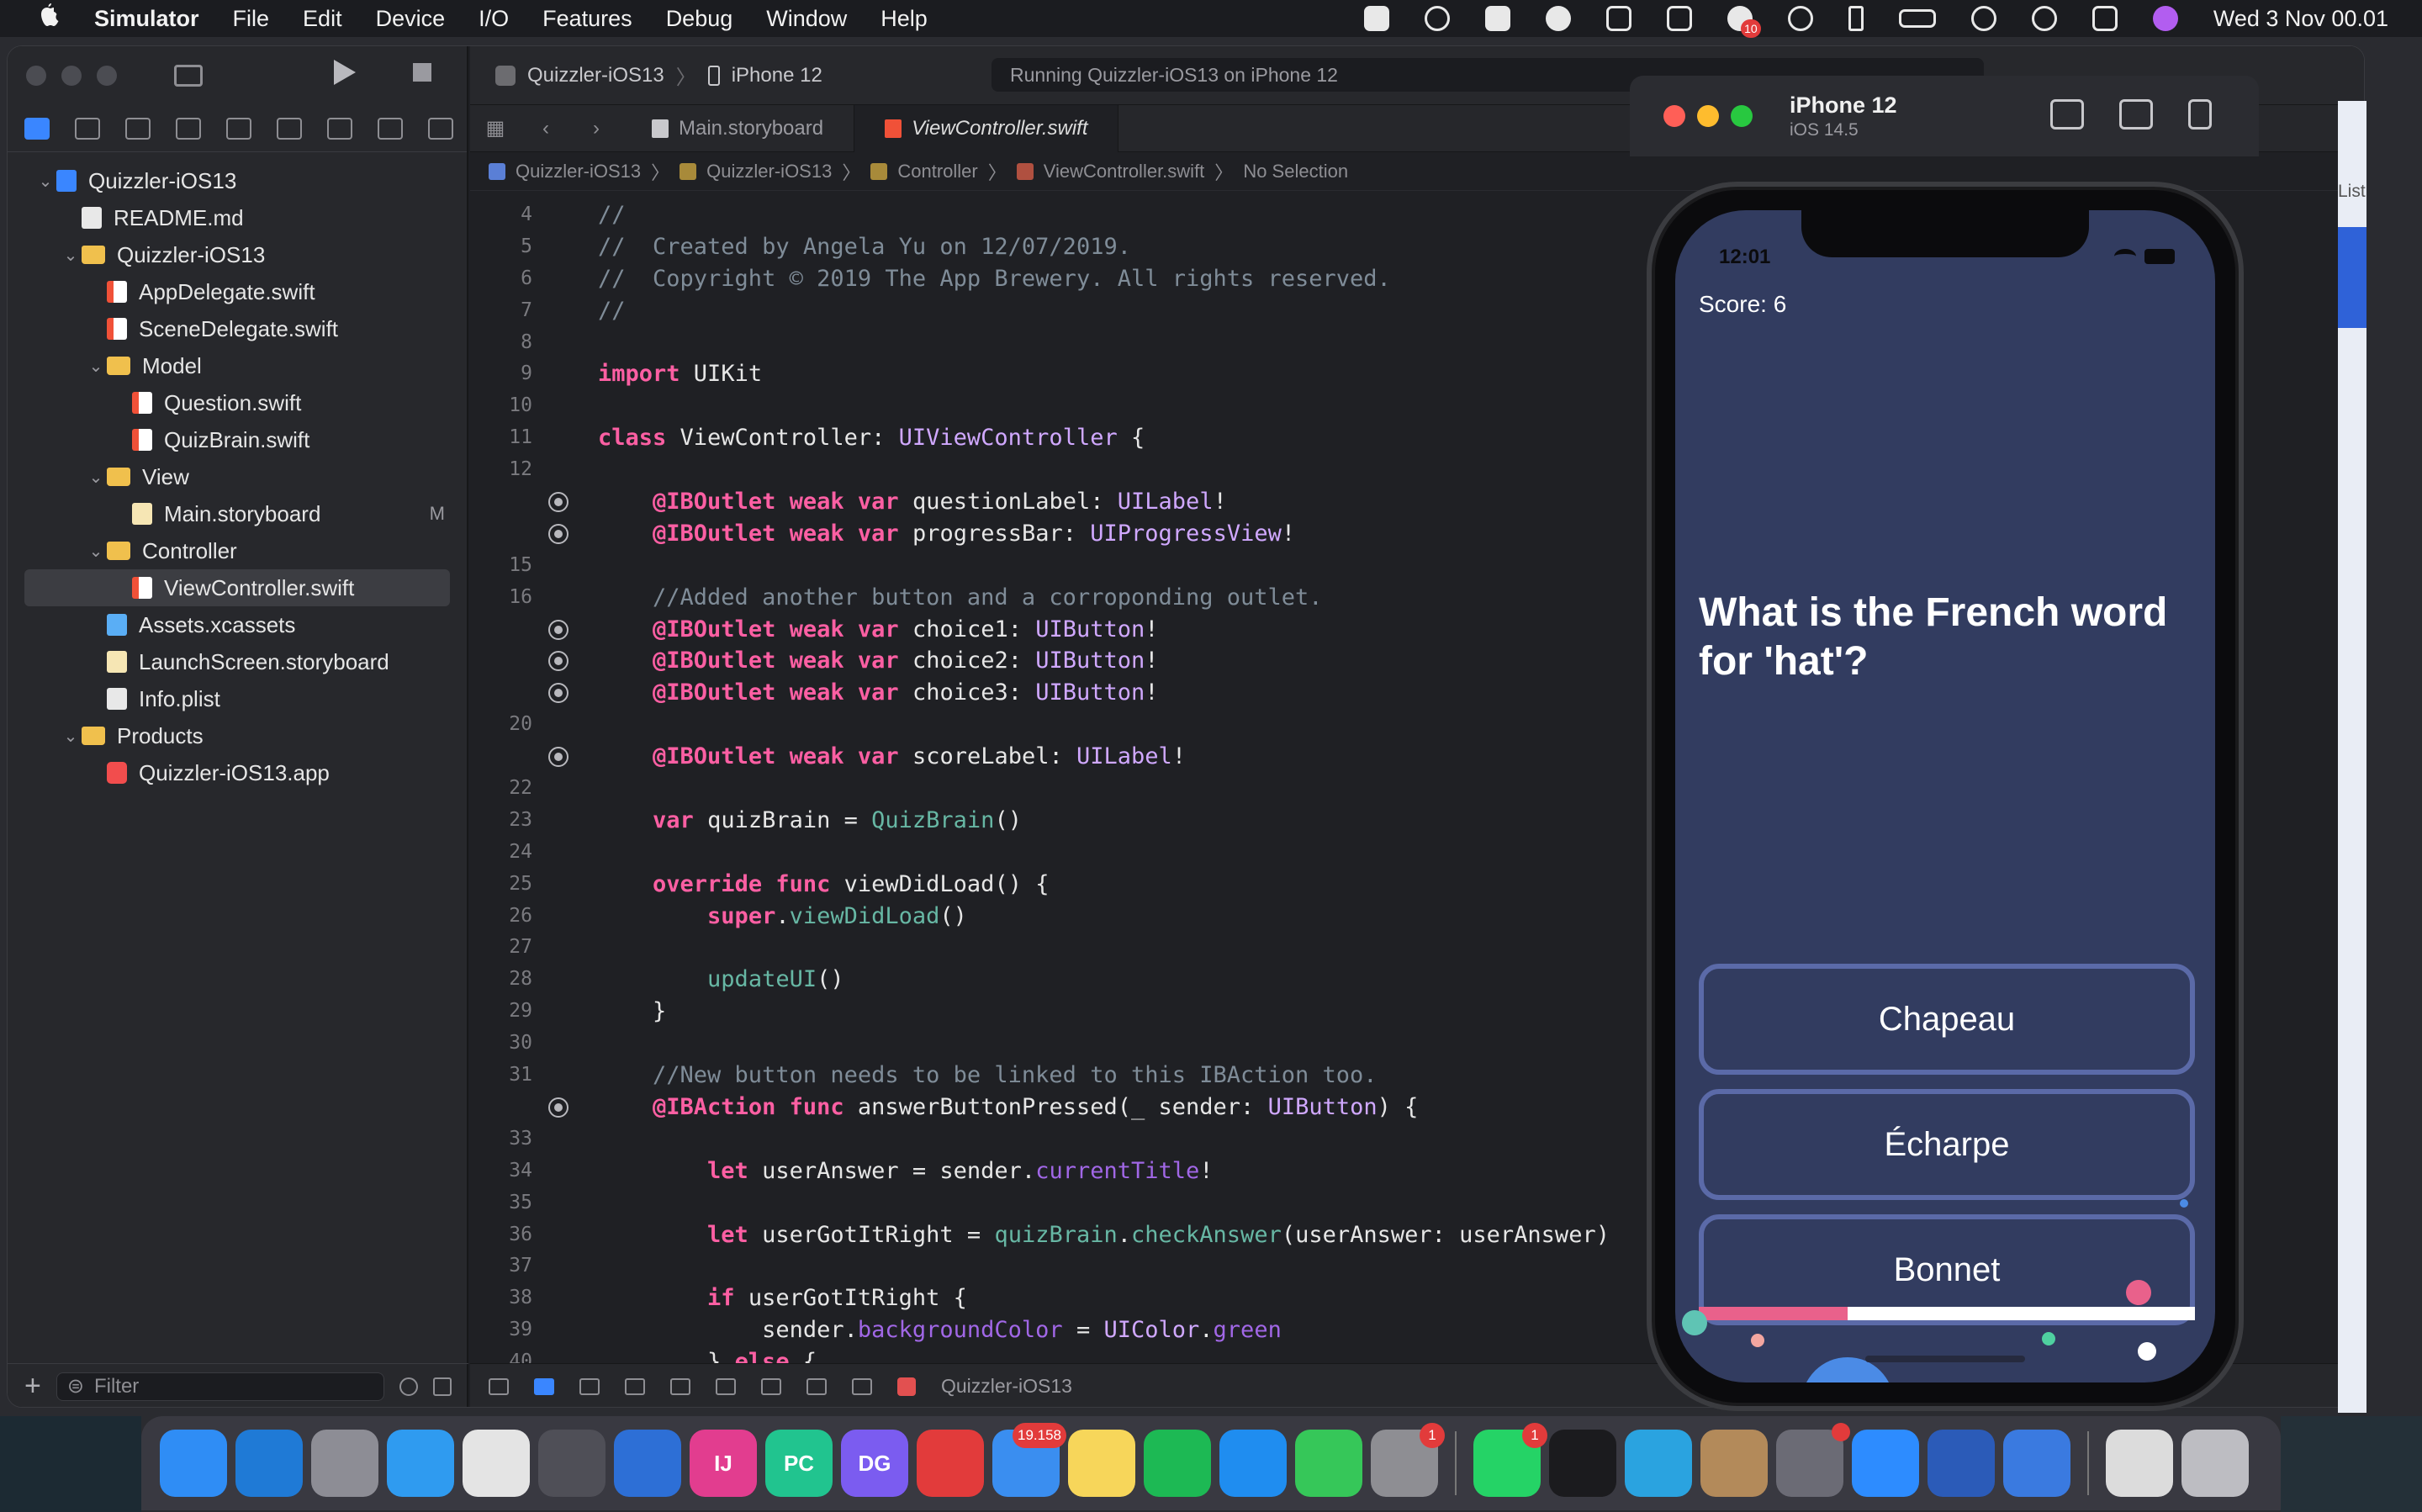 The image size is (2422, 1512). What do you see at coordinates (508, 1330) in the screenshot?
I see `line-number: 39` at bounding box center [508, 1330].